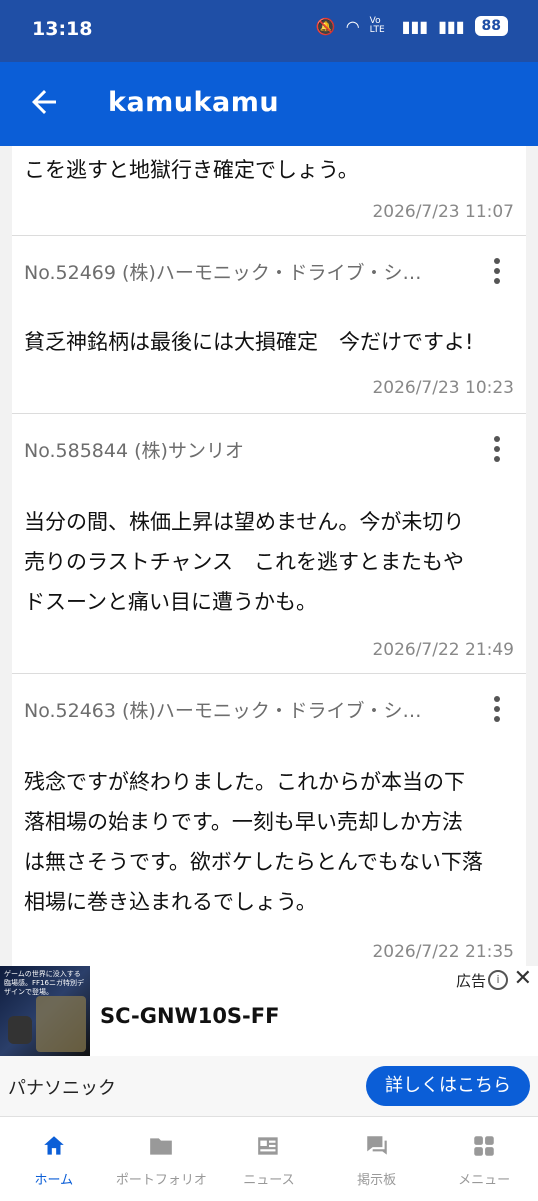 This screenshot has width=538, height=1201. What do you see at coordinates (20, 1030) in the screenshot?
I see `headphone-shape` at bounding box center [20, 1030].